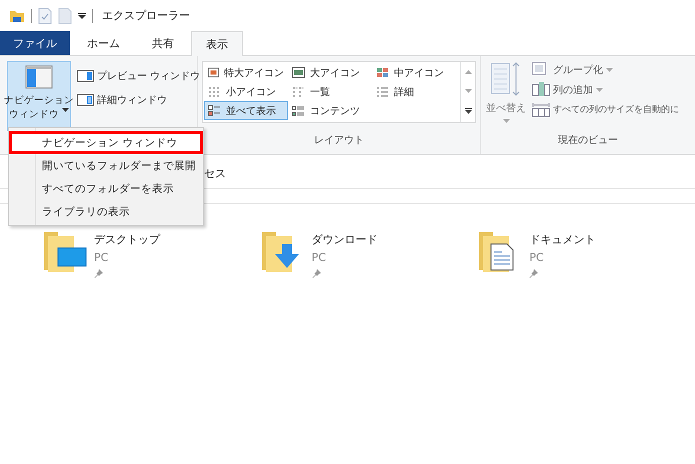  I want to click on folder-name: ダウンロード, so click(345, 239).